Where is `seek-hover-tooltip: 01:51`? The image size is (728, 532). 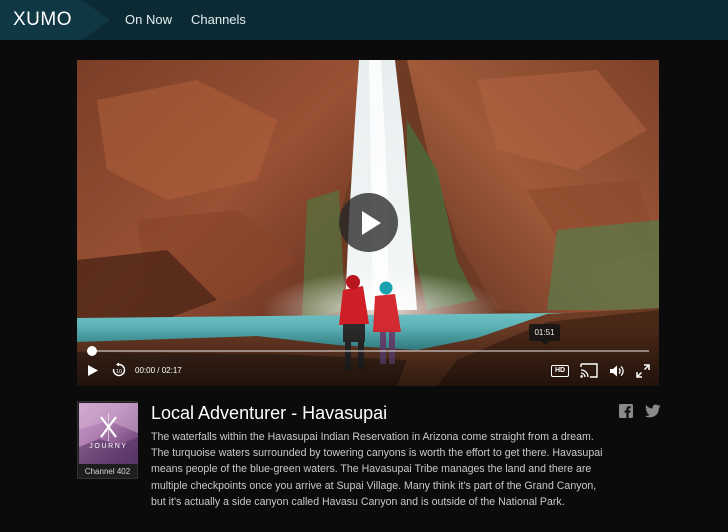 seek-hover-tooltip: 01:51 is located at coordinates (544, 334).